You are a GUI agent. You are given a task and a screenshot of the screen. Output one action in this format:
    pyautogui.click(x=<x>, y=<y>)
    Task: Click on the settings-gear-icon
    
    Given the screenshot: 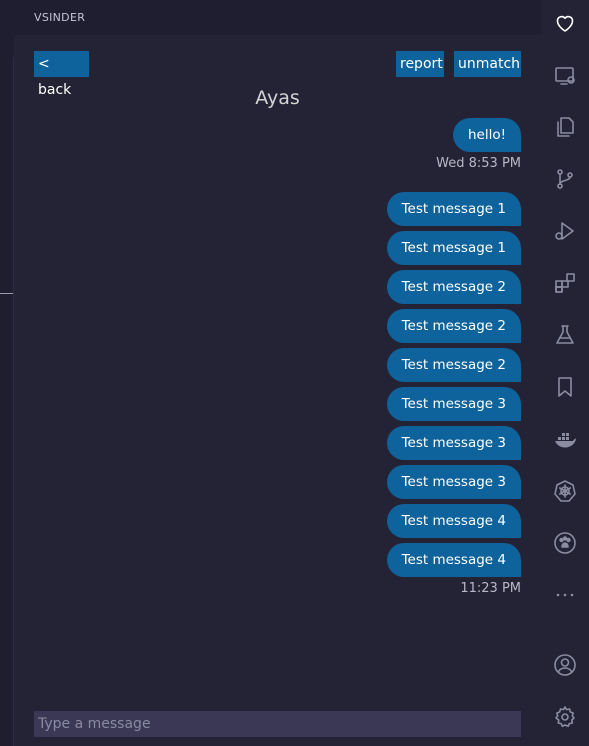 What is the action you would take?
    pyautogui.click(x=565, y=717)
    